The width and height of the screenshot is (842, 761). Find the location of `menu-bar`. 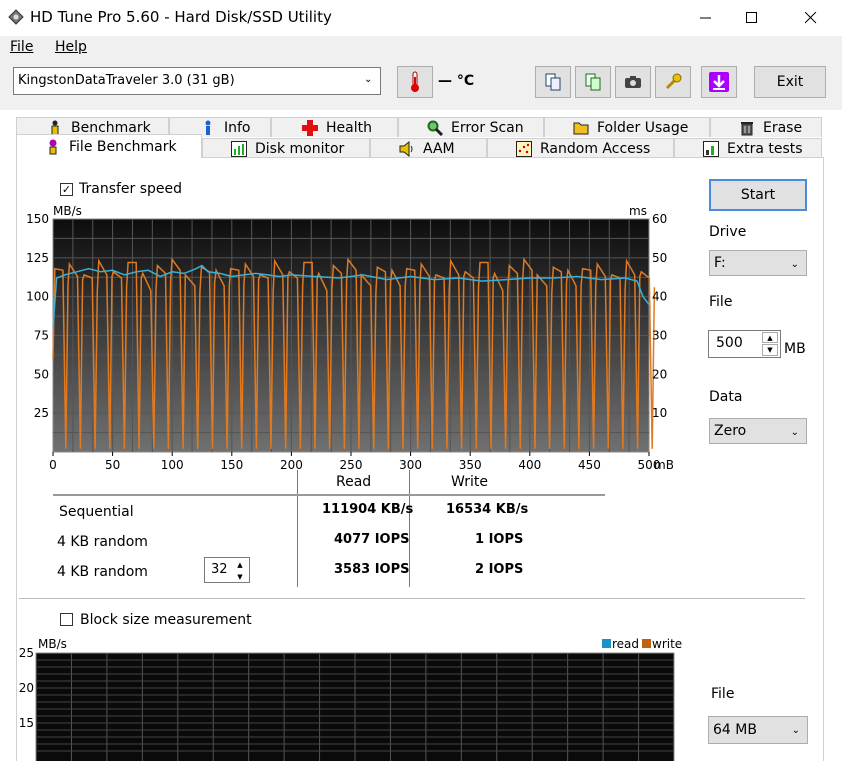

menu-bar is located at coordinates (421, 47).